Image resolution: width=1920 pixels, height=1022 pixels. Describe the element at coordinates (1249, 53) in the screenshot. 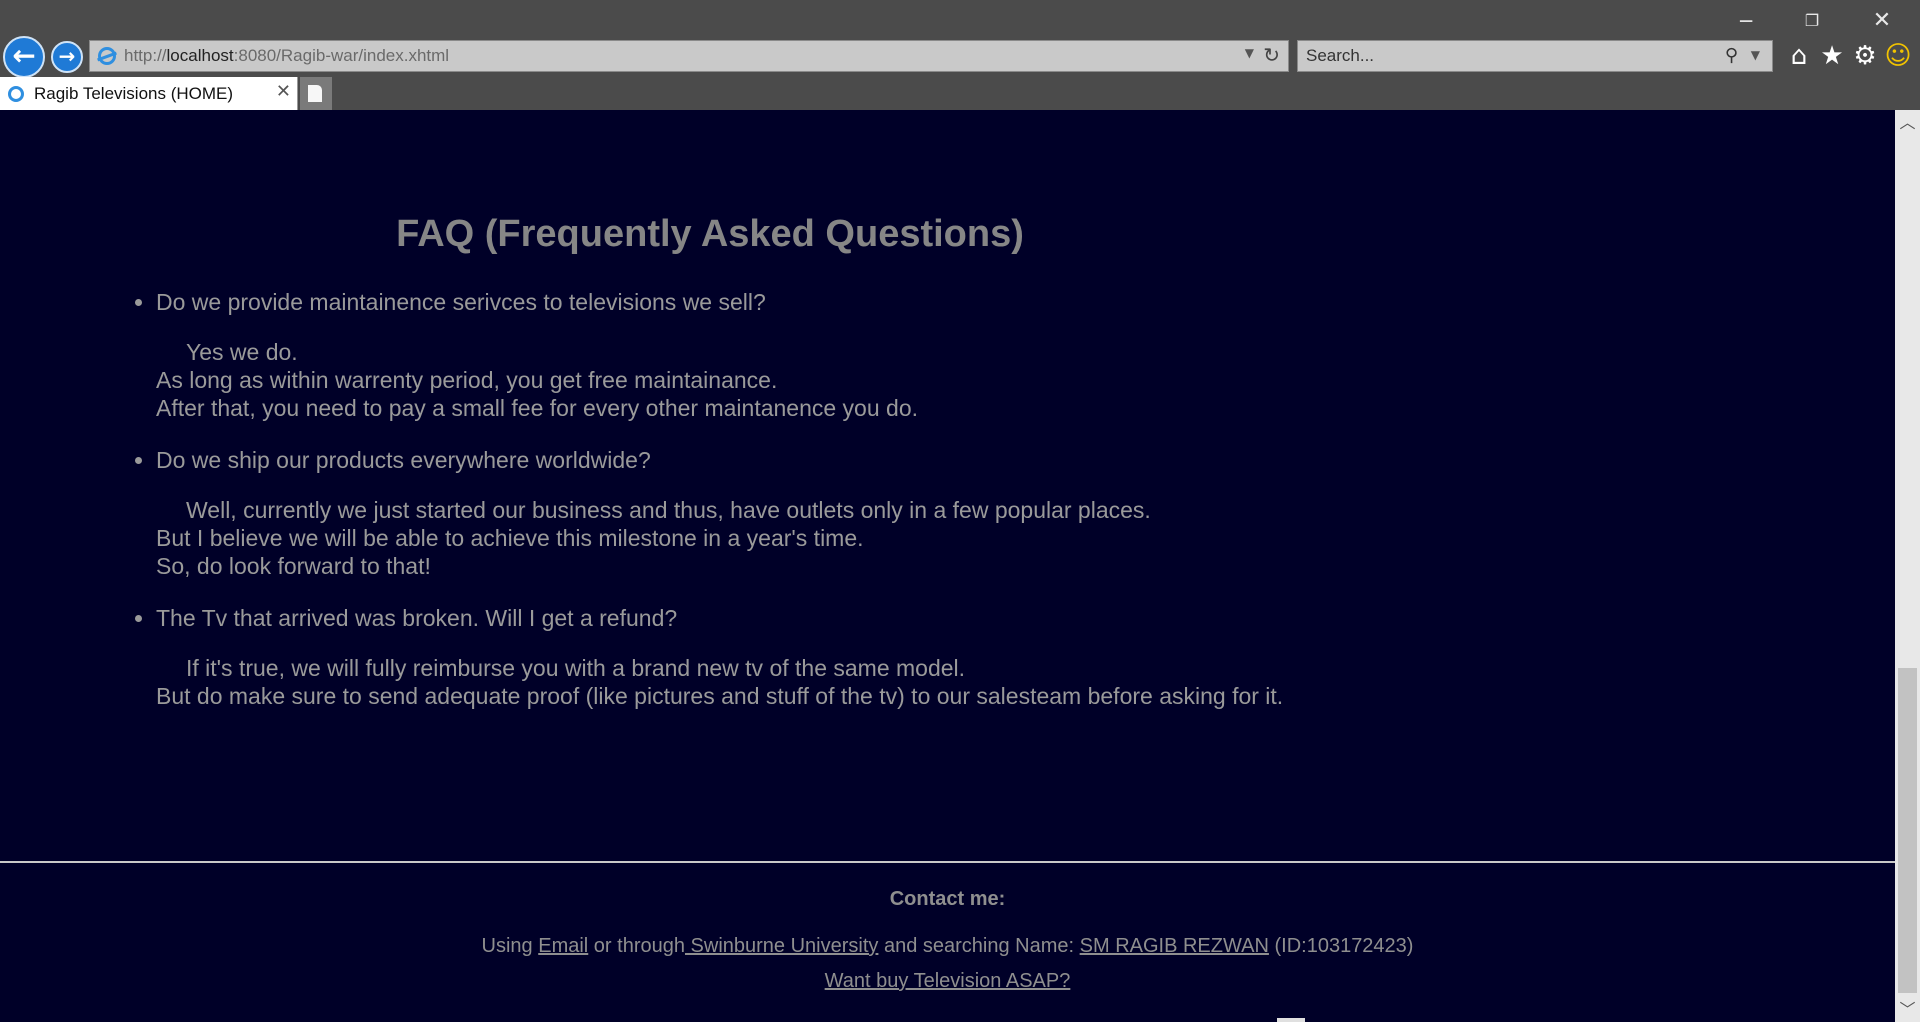

I see `address-dropdown-icon: ▼` at that location.